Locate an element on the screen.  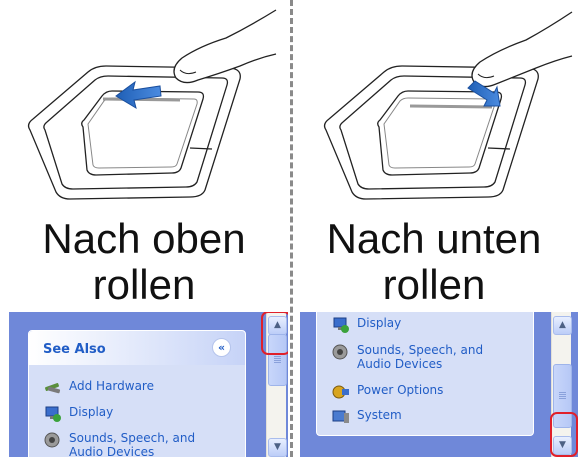
see-also-header: See Also « is located at coordinates (137, 348).